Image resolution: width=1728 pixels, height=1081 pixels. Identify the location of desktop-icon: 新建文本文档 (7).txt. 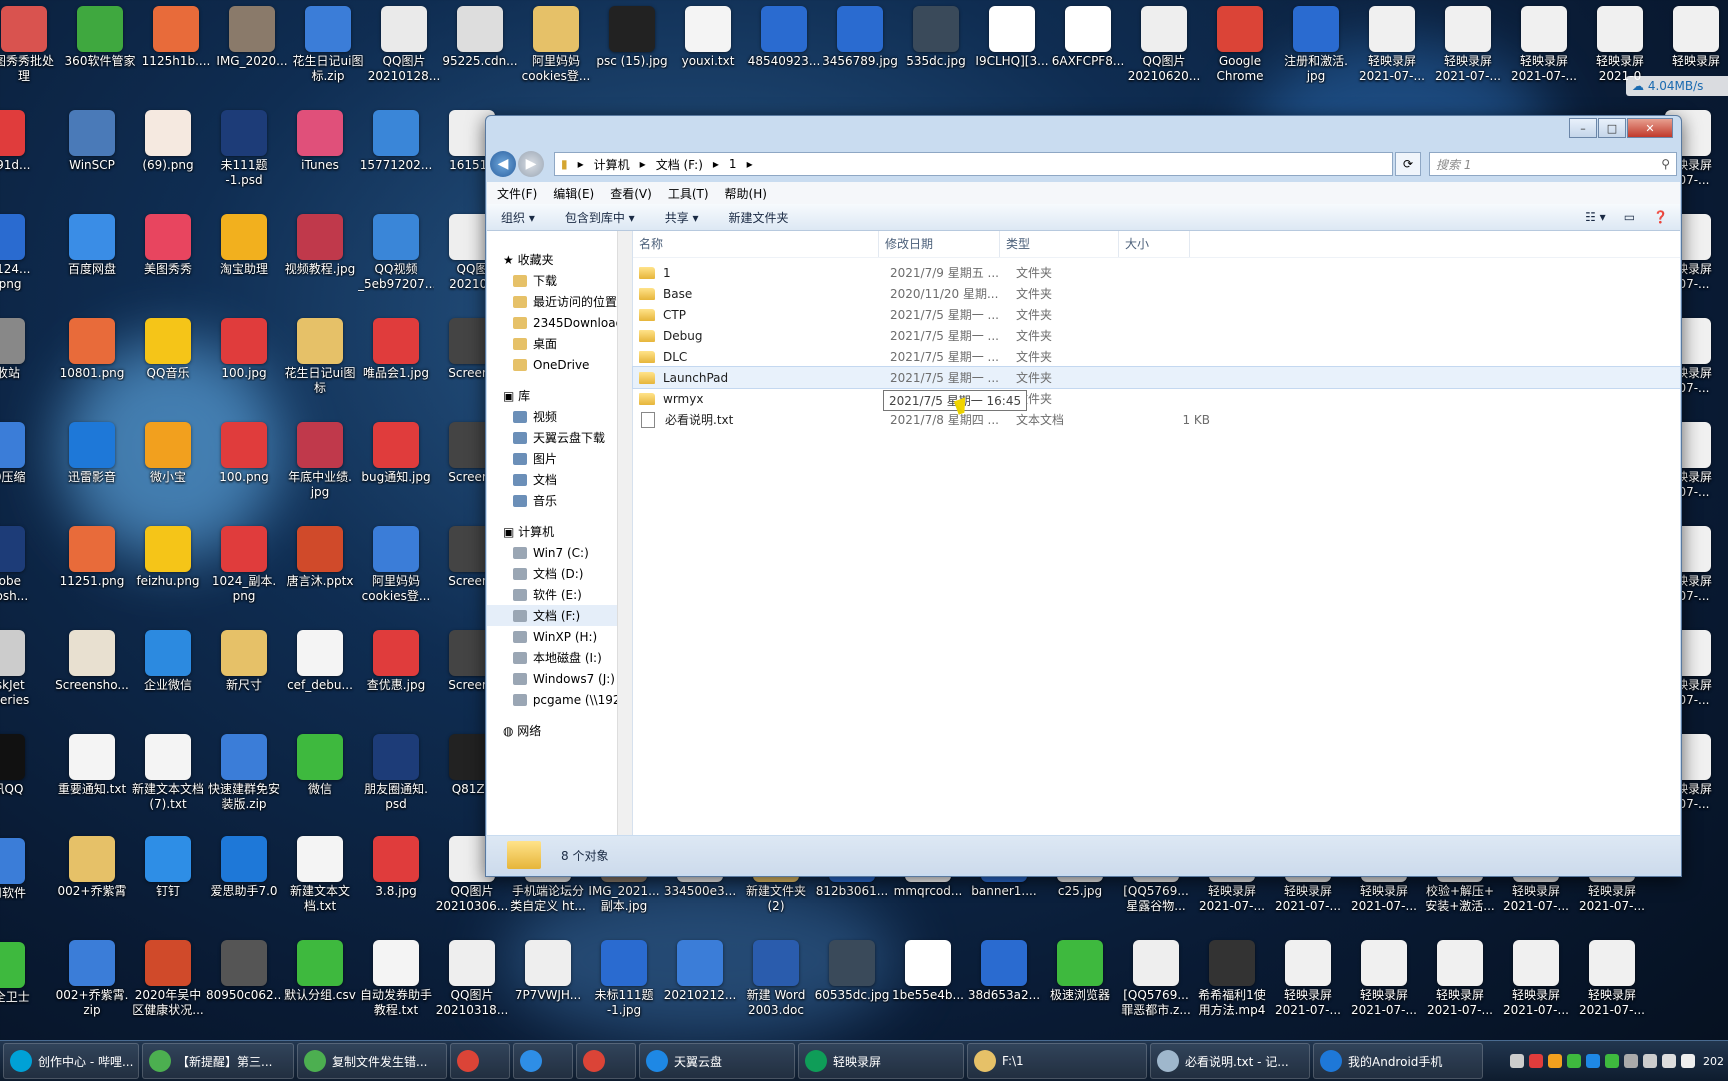
(168, 781).